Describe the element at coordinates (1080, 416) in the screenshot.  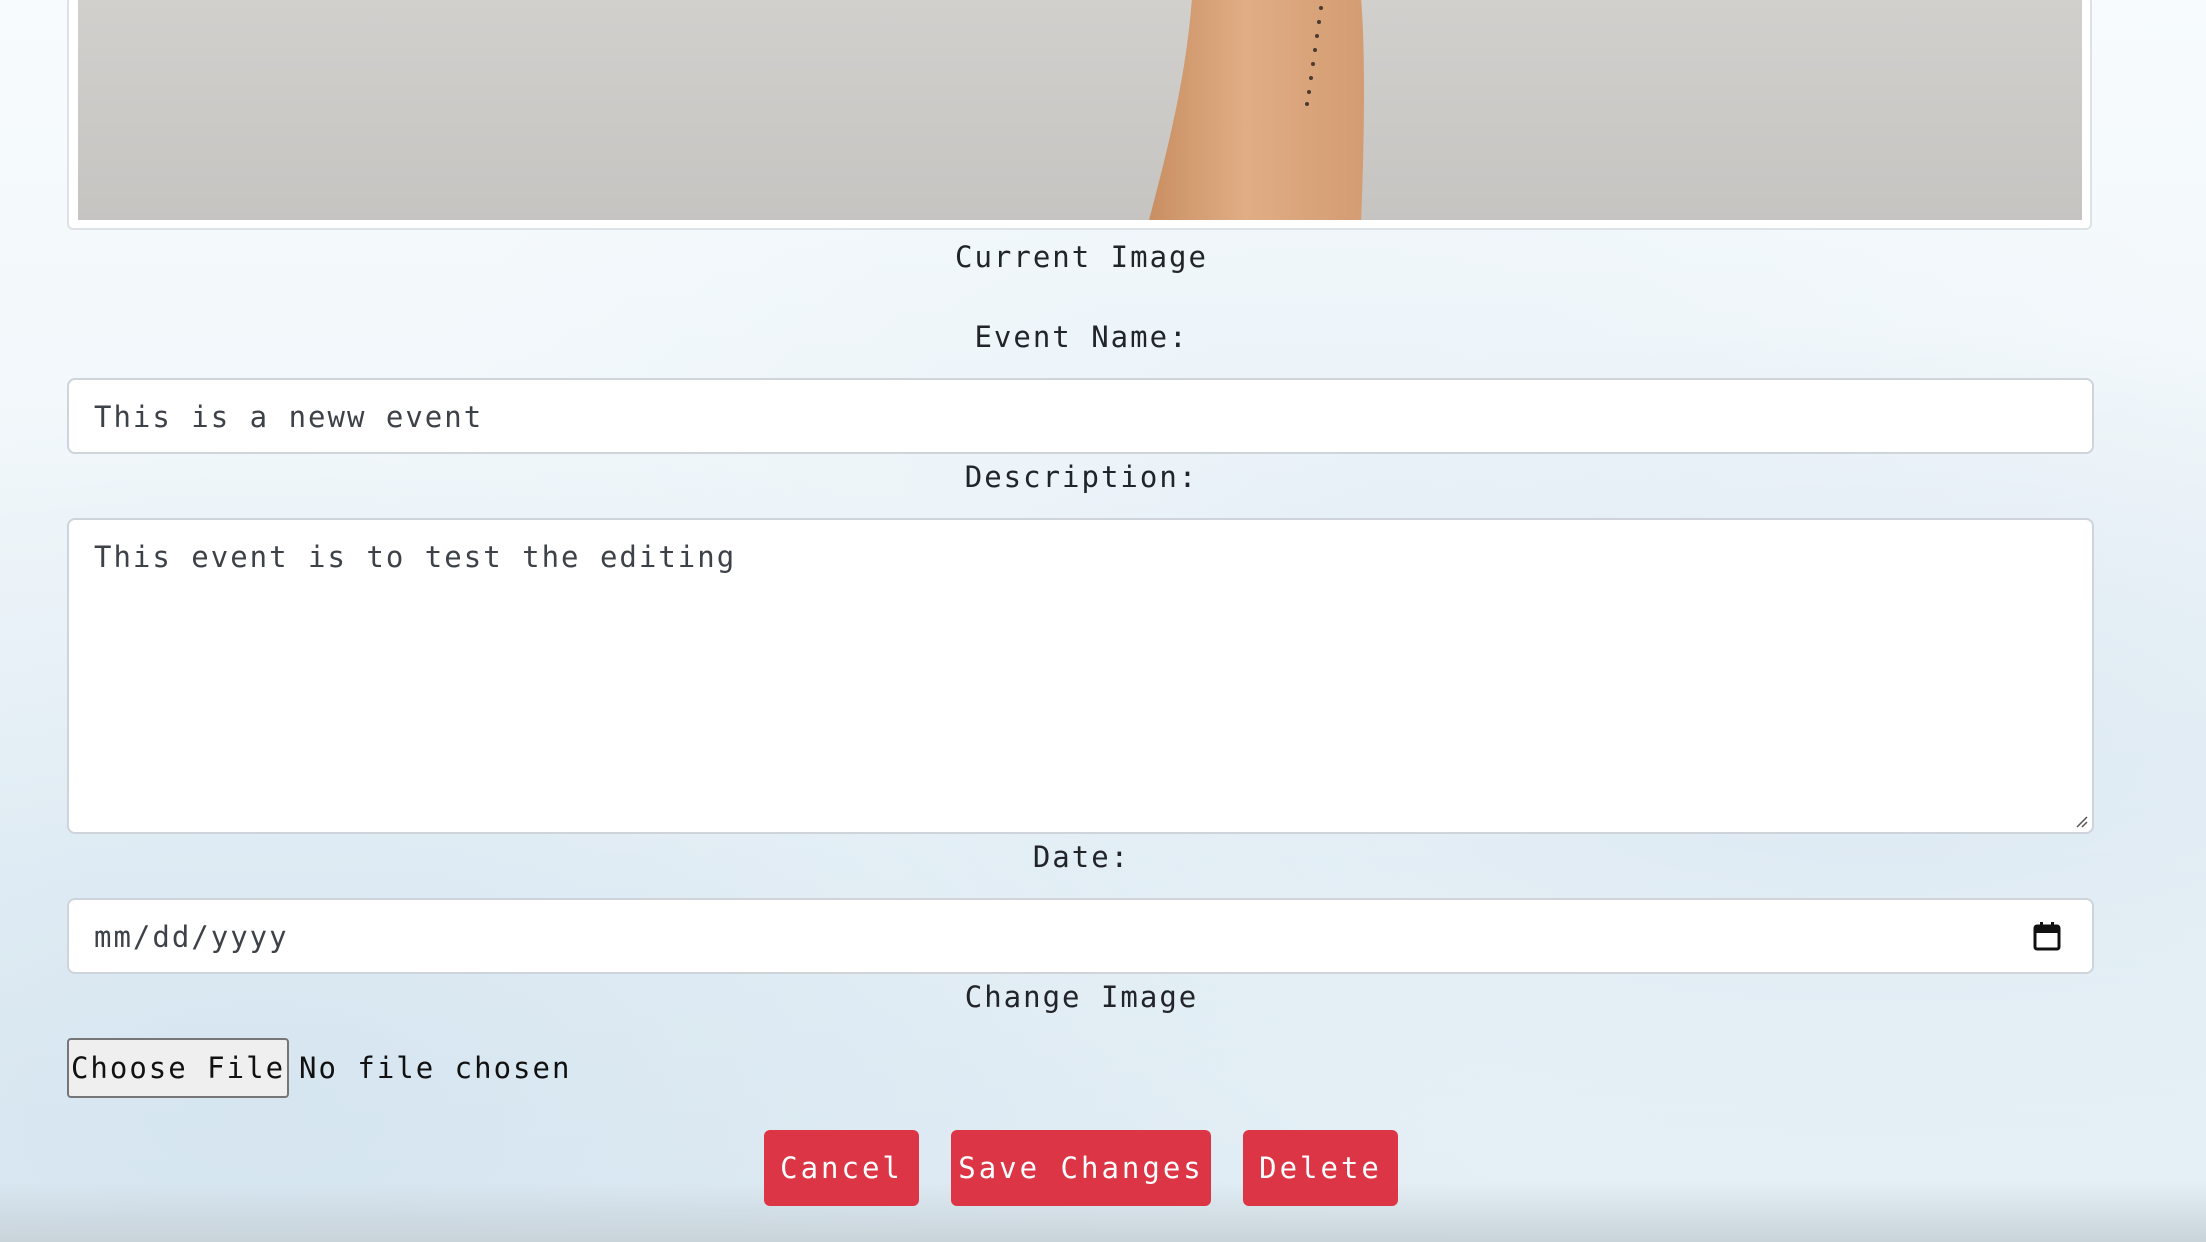
I see `event-name-input: This is a neww event` at that location.